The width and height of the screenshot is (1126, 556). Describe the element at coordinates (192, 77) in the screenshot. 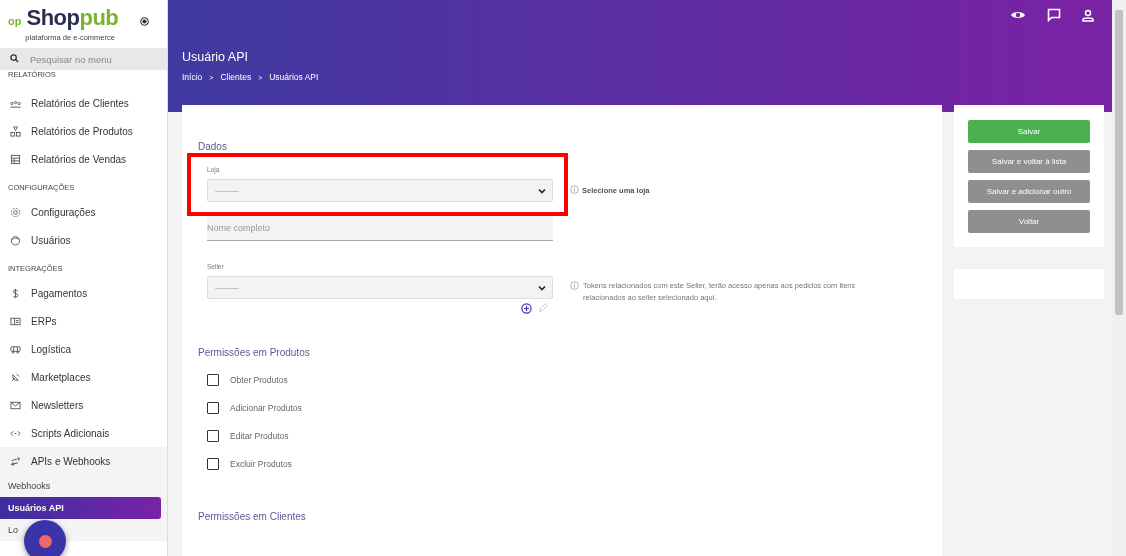

I see `breadcrumb-link: Início` at that location.